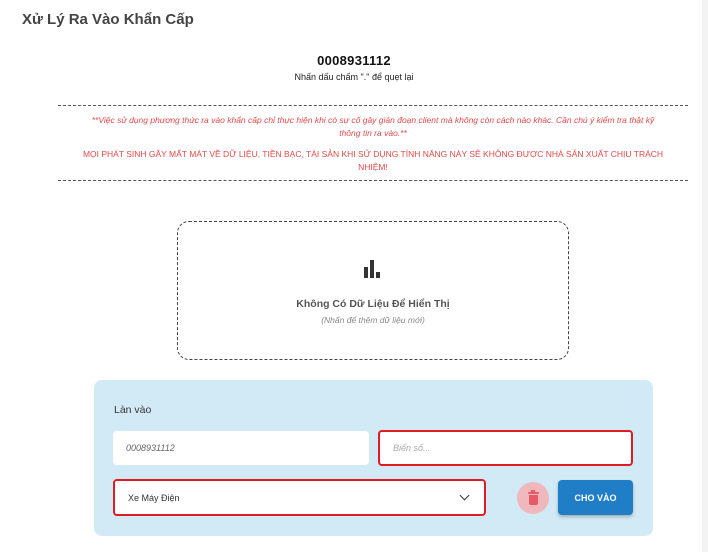 This screenshot has height=552, width=708. What do you see at coordinates (705, 276) in the screenshot?
I see `scrollbar-track` at bounding box center [705, 276].